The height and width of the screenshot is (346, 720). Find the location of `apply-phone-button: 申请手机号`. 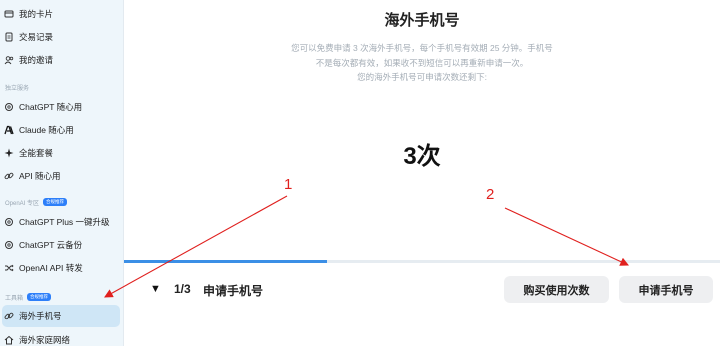

apply-phone-button: 申请手机号 is located at coordinates (666, 289).